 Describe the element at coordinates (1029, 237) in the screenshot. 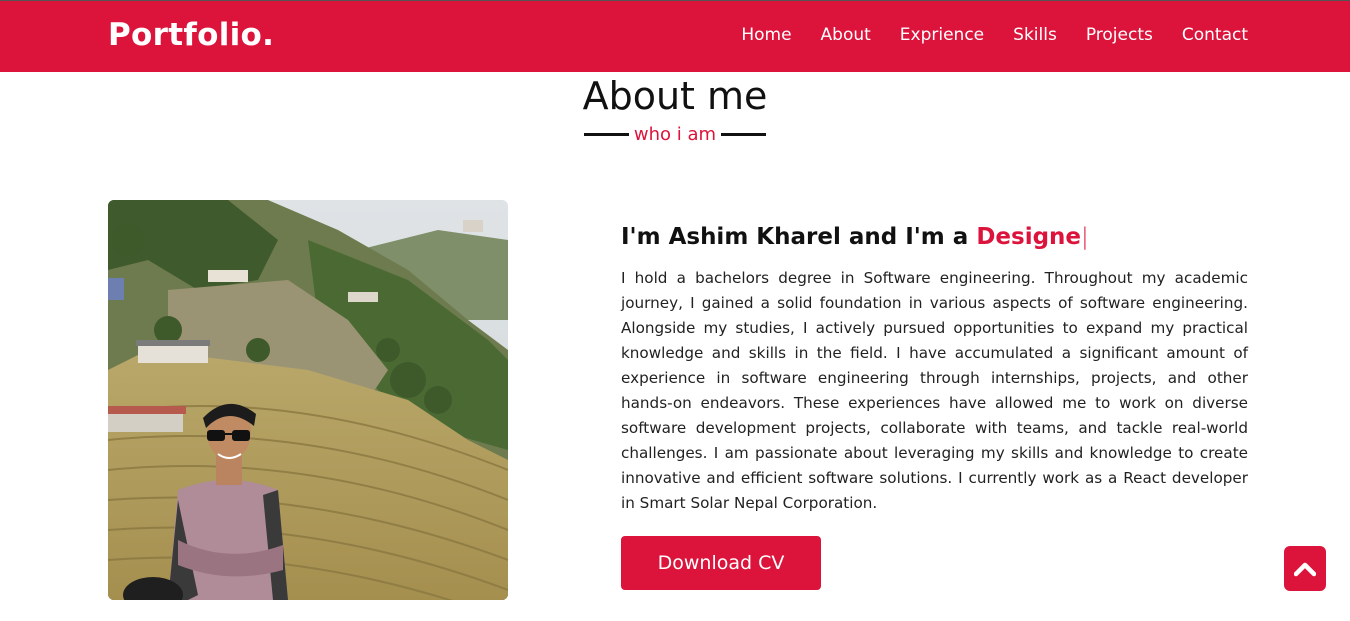

I see `typed-role: Designe` at that location.